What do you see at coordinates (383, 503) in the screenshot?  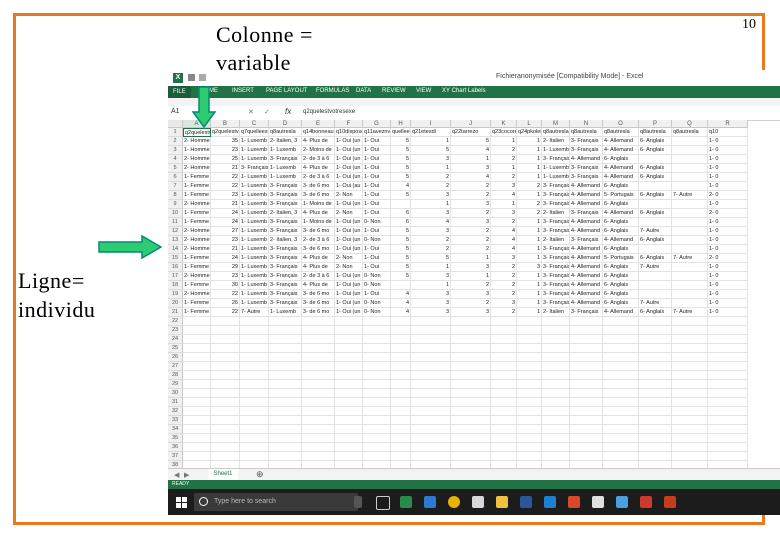 I see `task-view-icon` at bounding box center [383, 503].